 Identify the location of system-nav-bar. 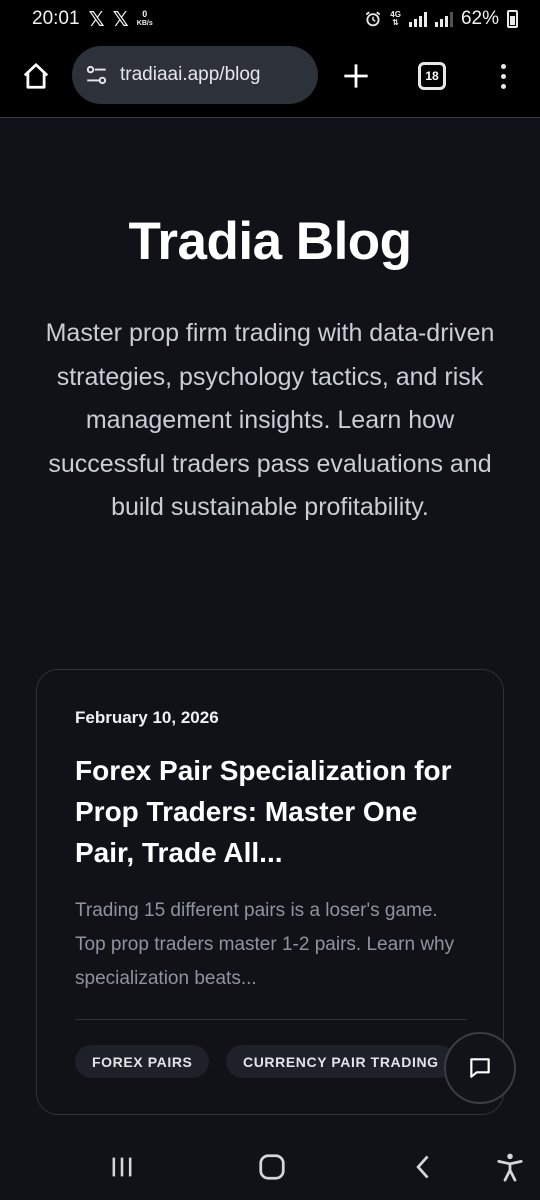
(270, 1166).